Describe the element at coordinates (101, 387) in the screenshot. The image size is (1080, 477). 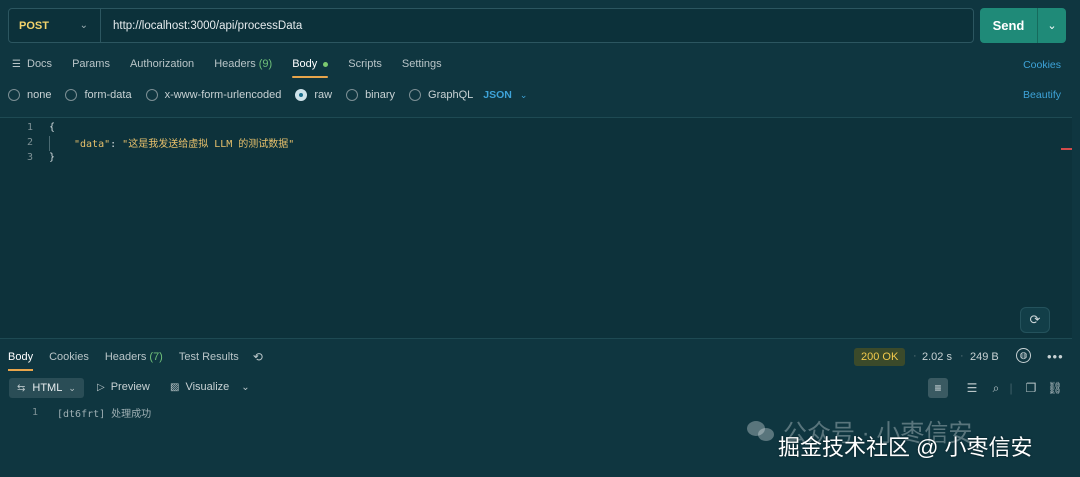
I see `play-icon: ▷` at that location.